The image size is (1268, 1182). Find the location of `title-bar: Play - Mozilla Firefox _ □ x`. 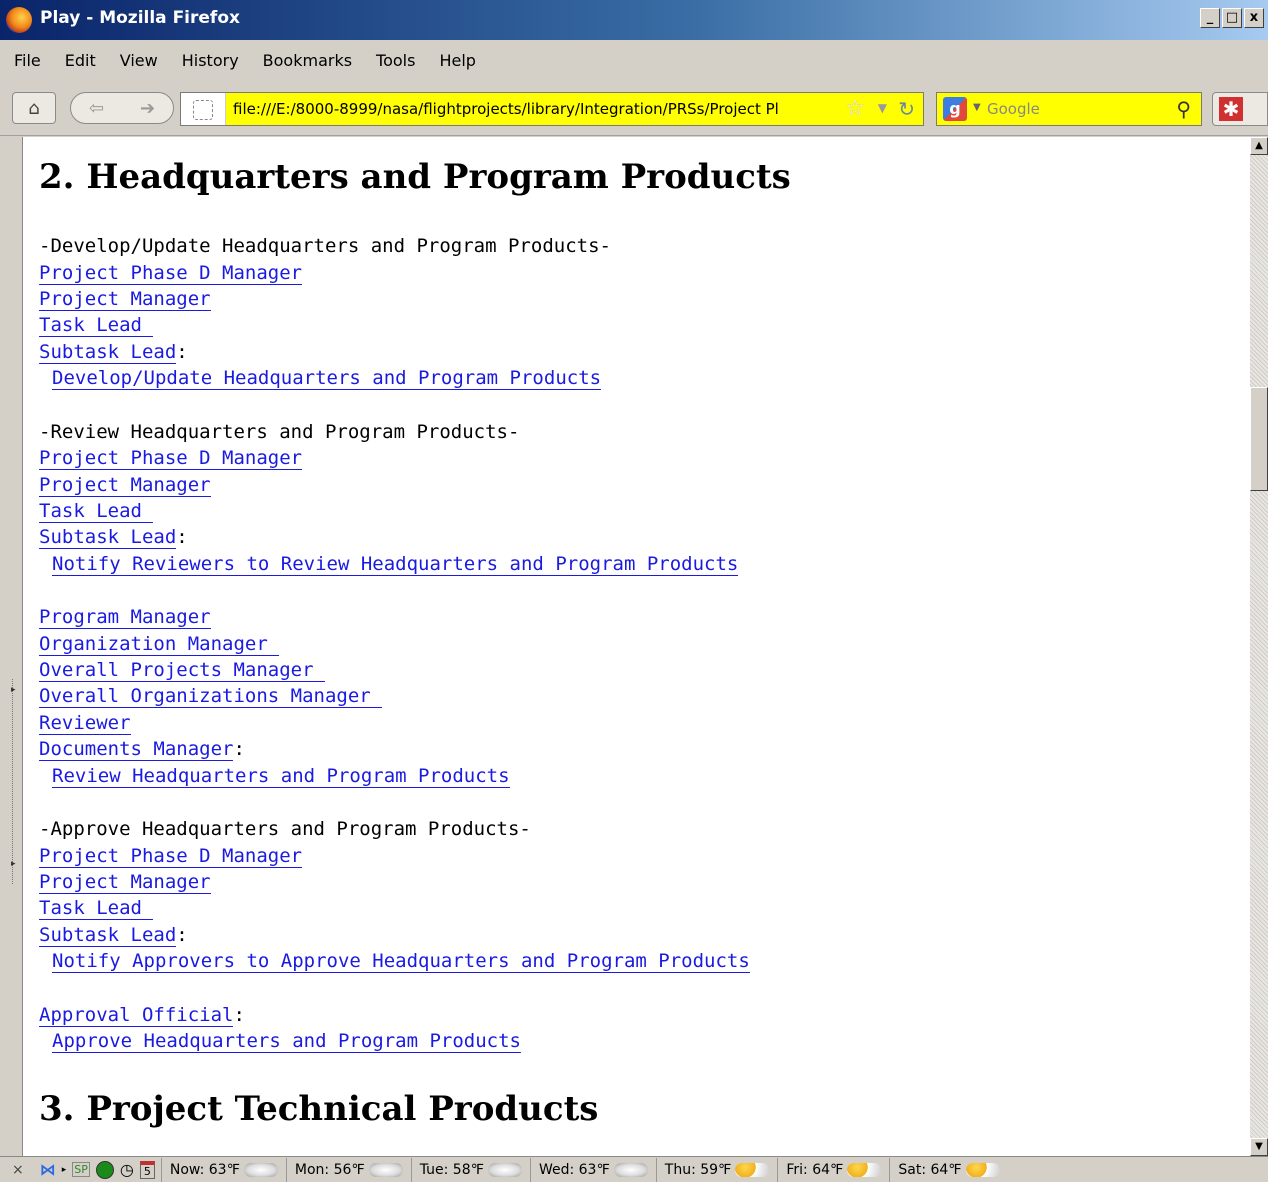

title-bar: Play - Mozilla Firefox _ □ x is located at coordinates (634, 20).